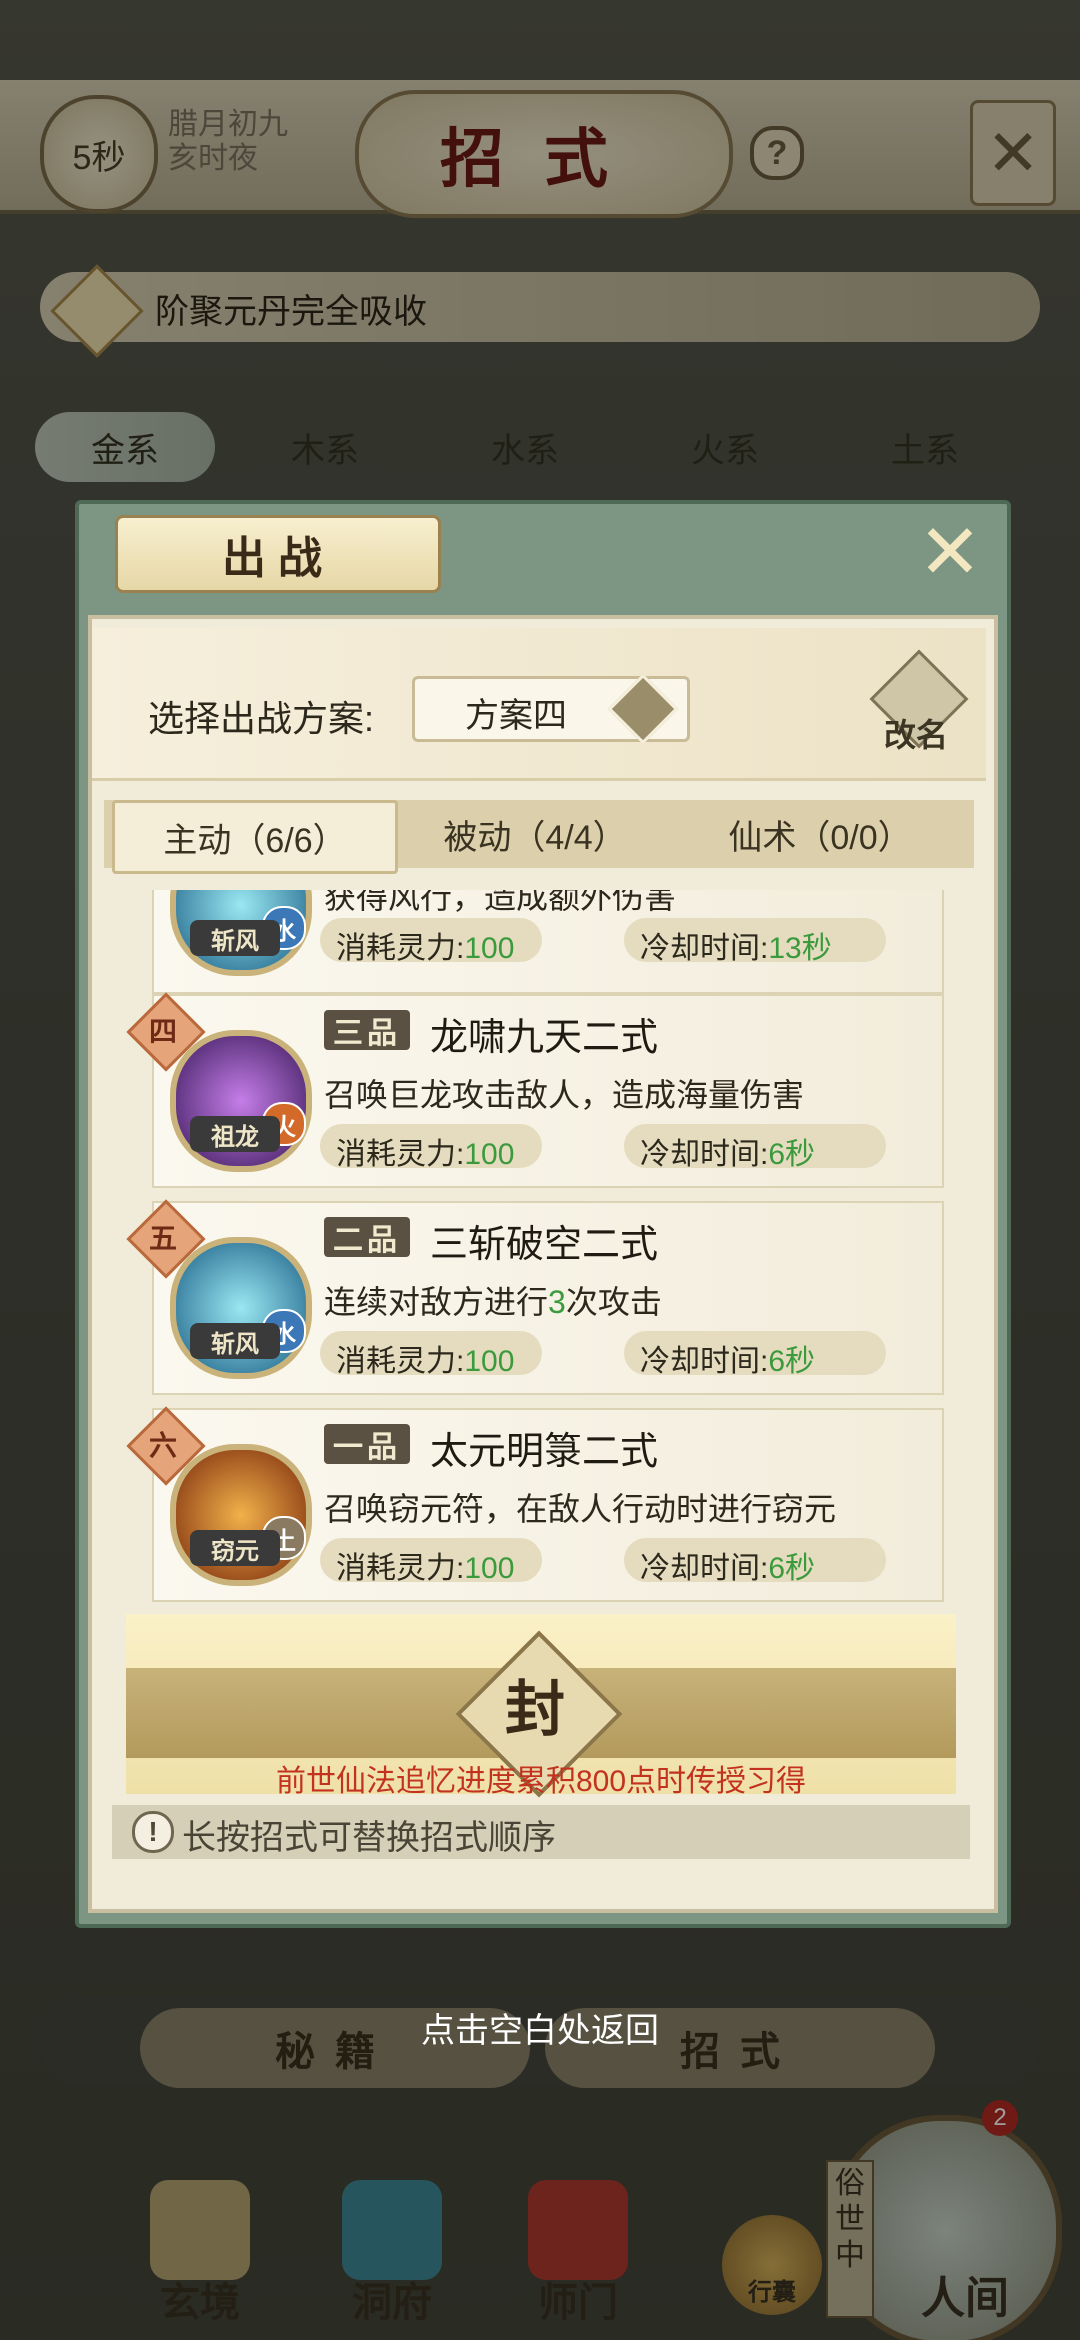  Describe the element at coordinates (580, 1509) in the screenshot. I see `skill-description: 召唤窃元符，在敌人行动时进行窃元` at that location.